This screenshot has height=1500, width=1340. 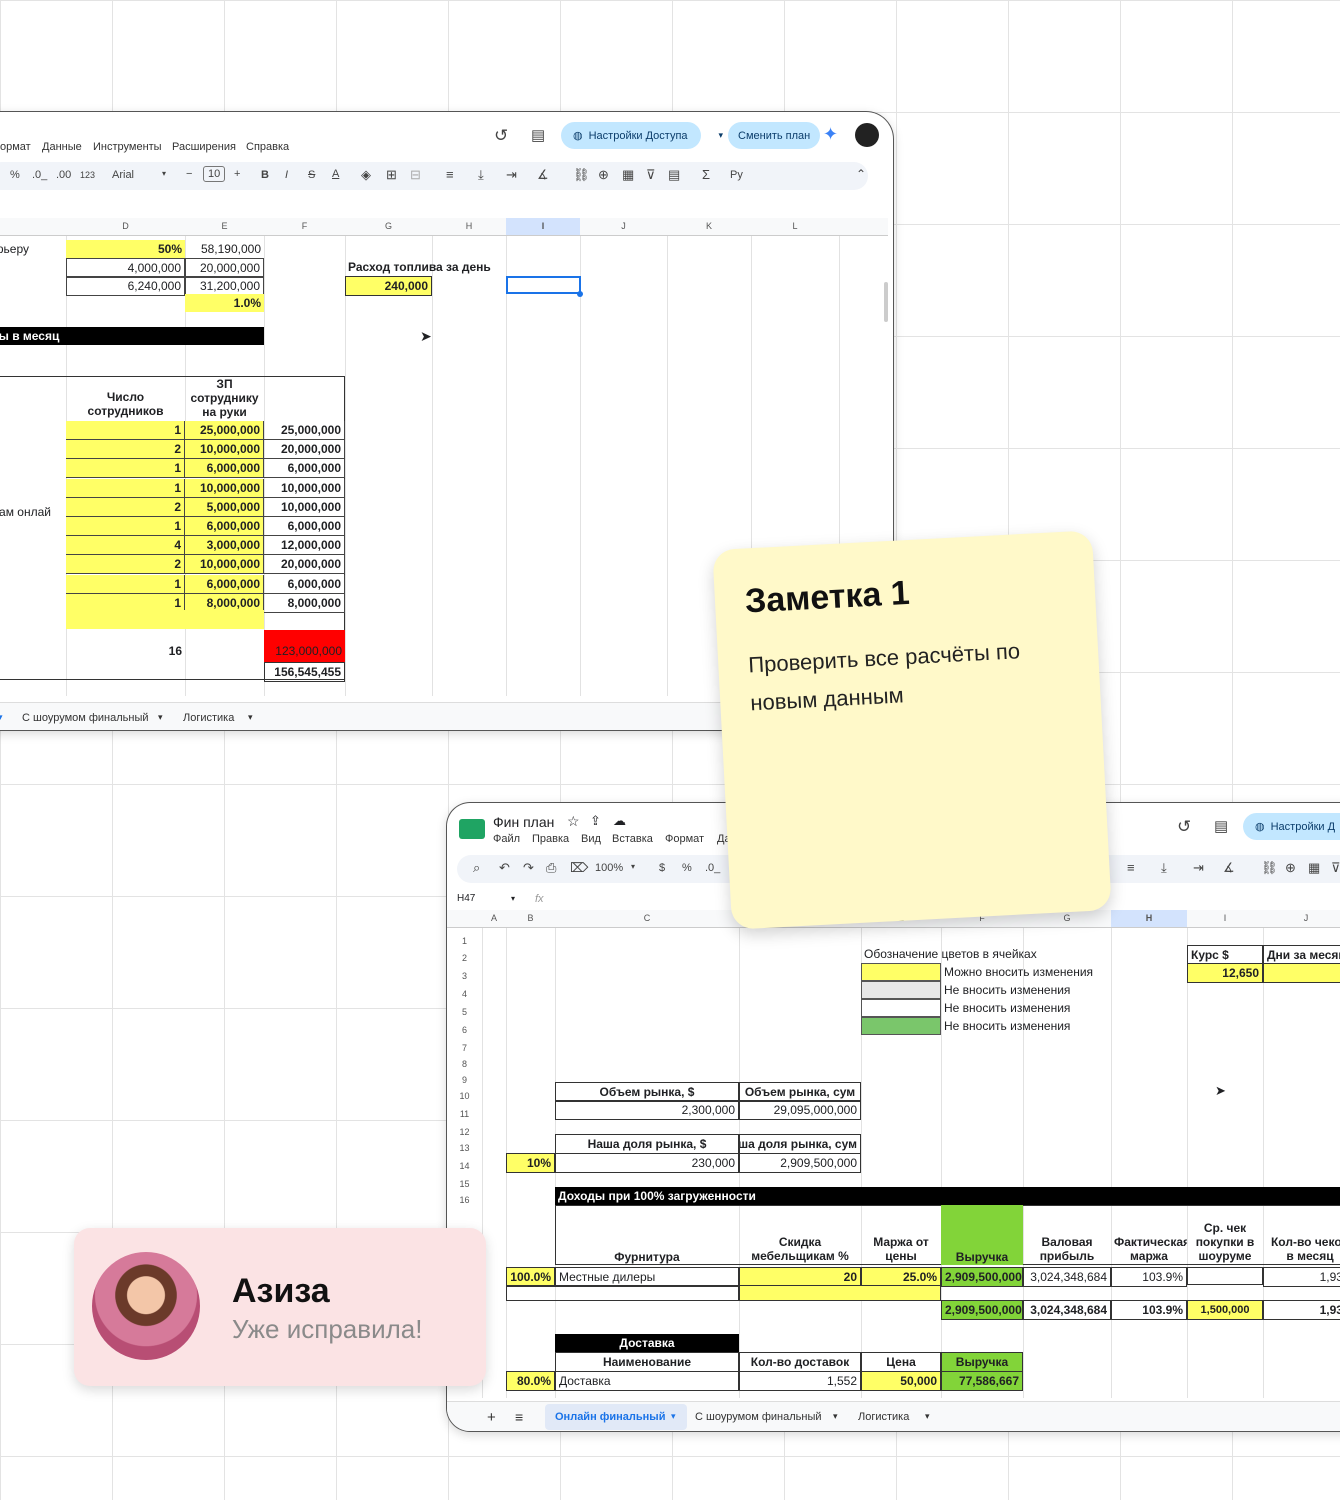 What do you see at coordinates (1225, 955) in the screenshot?
I see `rate-label: Курс $` at bounding box center [1225, 955].